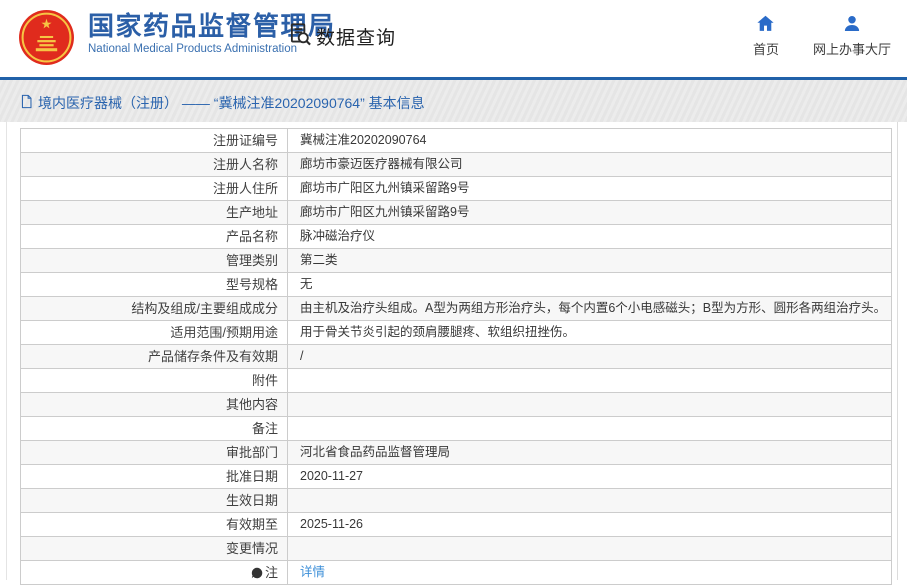 Image resolution: width=907 pixels, height=585 pixels. Describe the element at coordinates (375, 452) in the screenshot. I see `row-value: 河北省食品药品监督管理局` at that location.